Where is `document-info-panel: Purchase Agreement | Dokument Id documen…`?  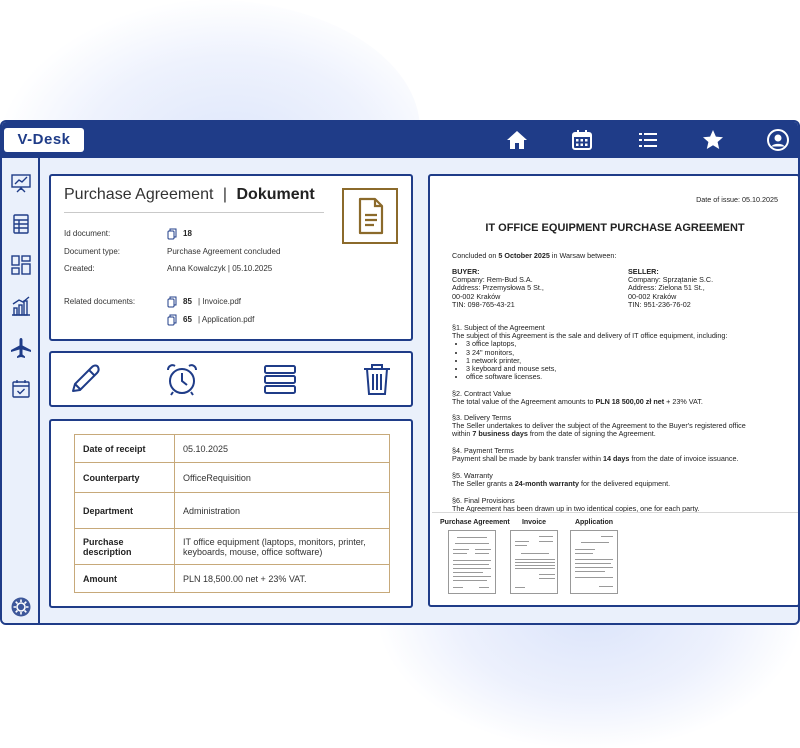
document-info-panel: Purchase Agreement | Dokument Id documen… is located at coordinates (231, 257).